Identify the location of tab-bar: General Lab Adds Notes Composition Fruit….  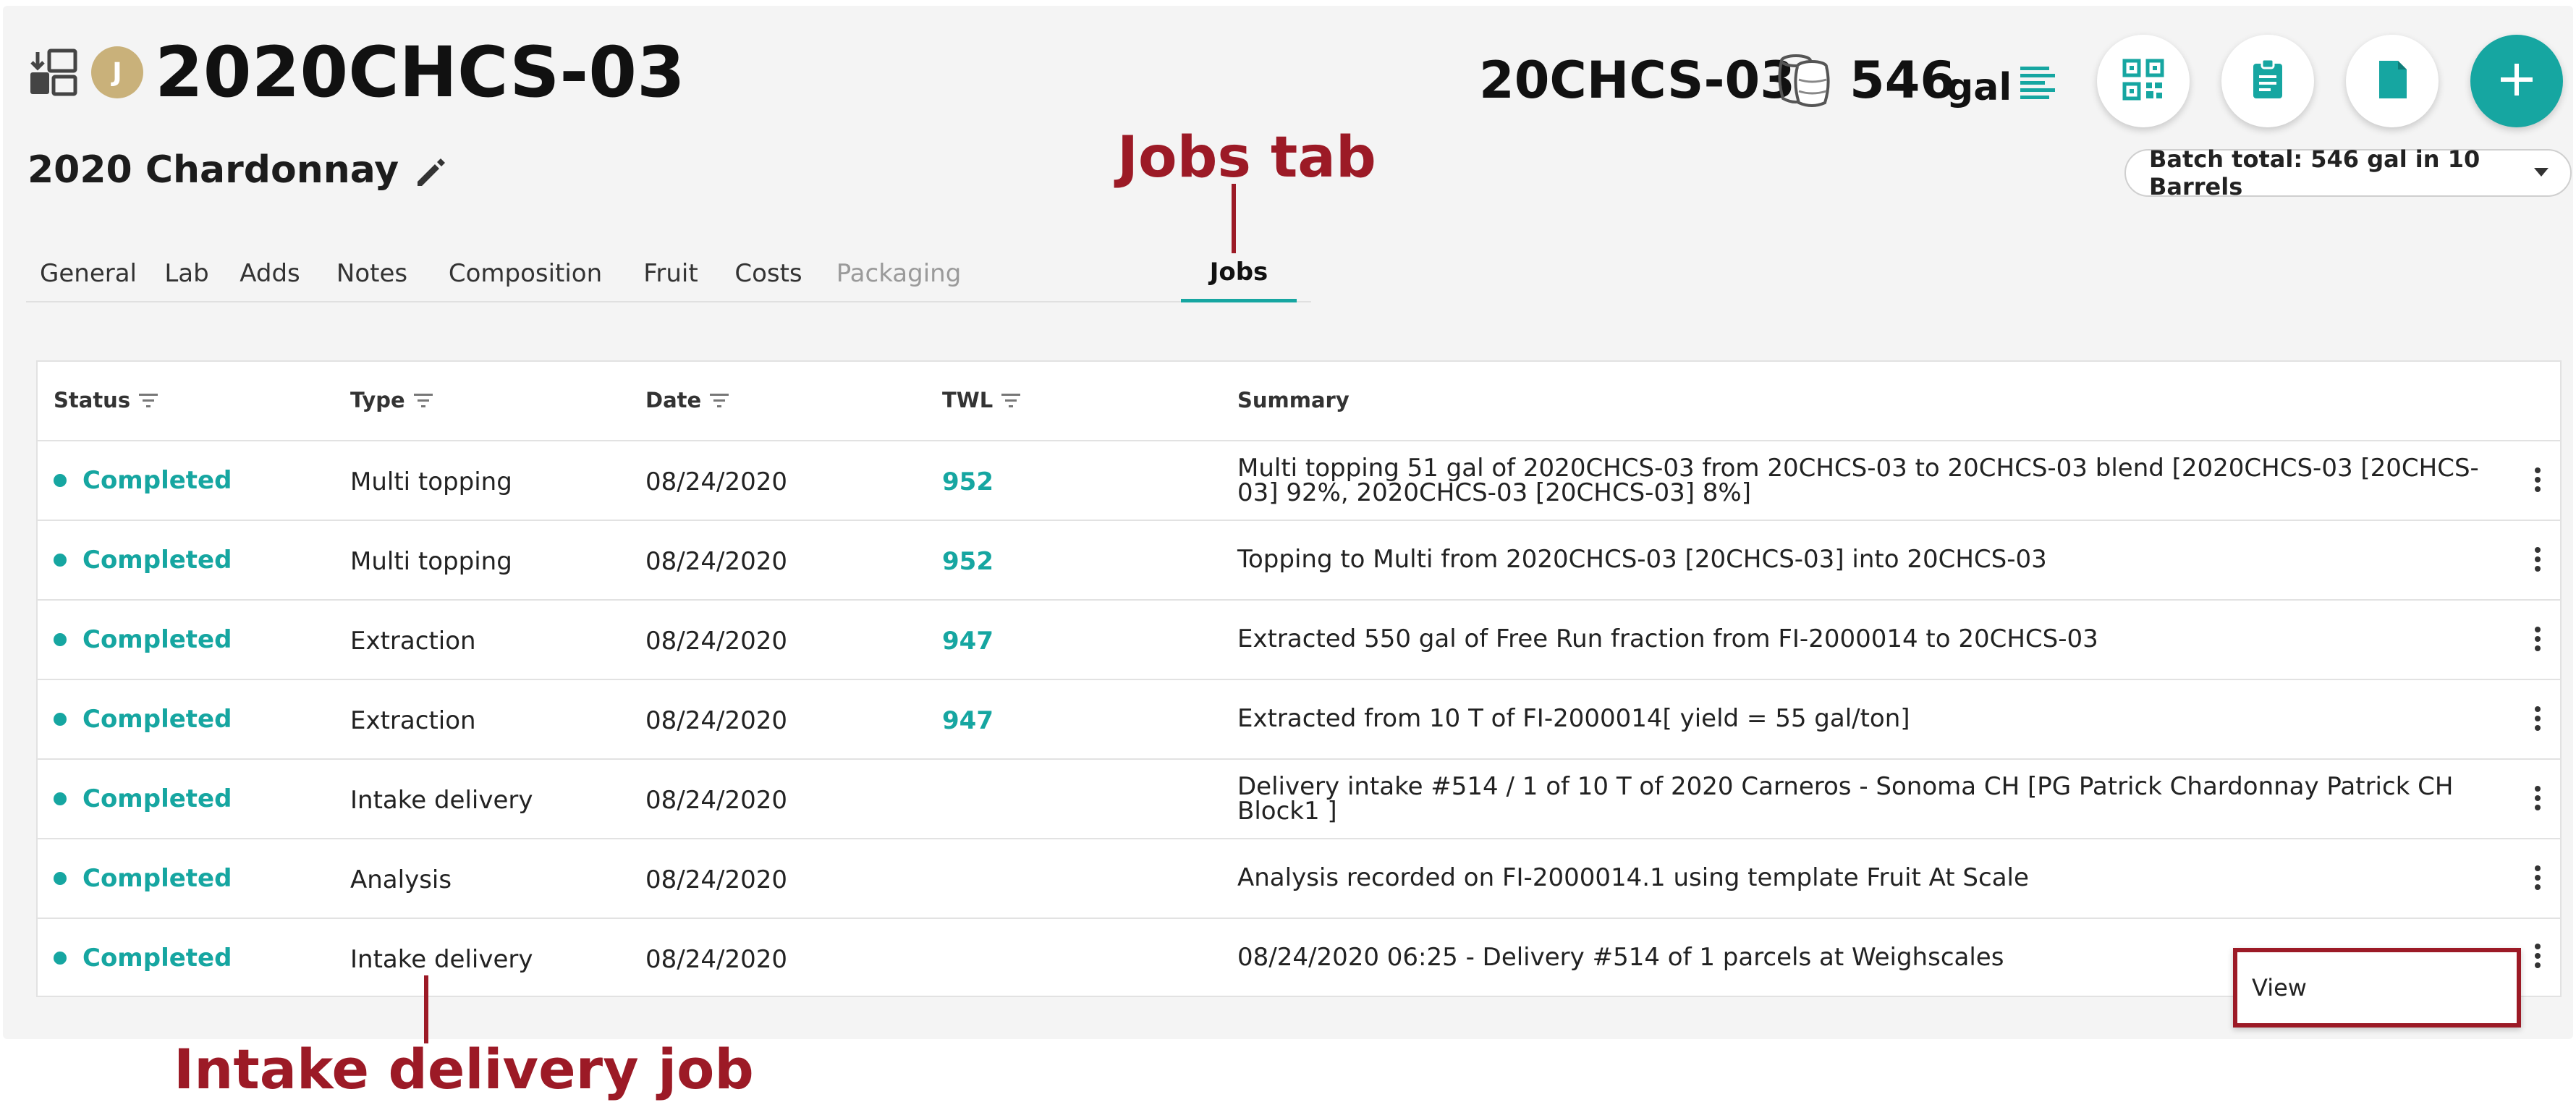
(668, 273).